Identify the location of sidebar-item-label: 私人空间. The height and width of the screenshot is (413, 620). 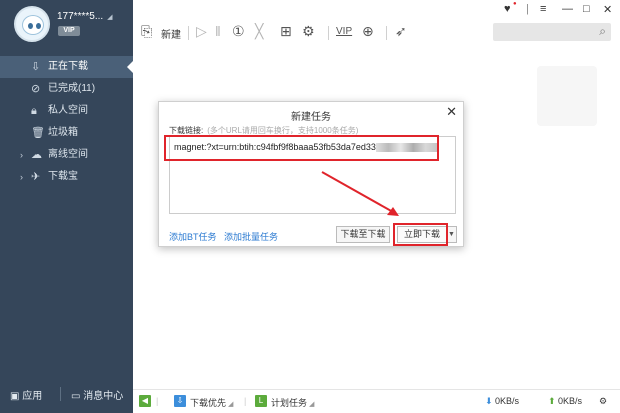
(68, 110).